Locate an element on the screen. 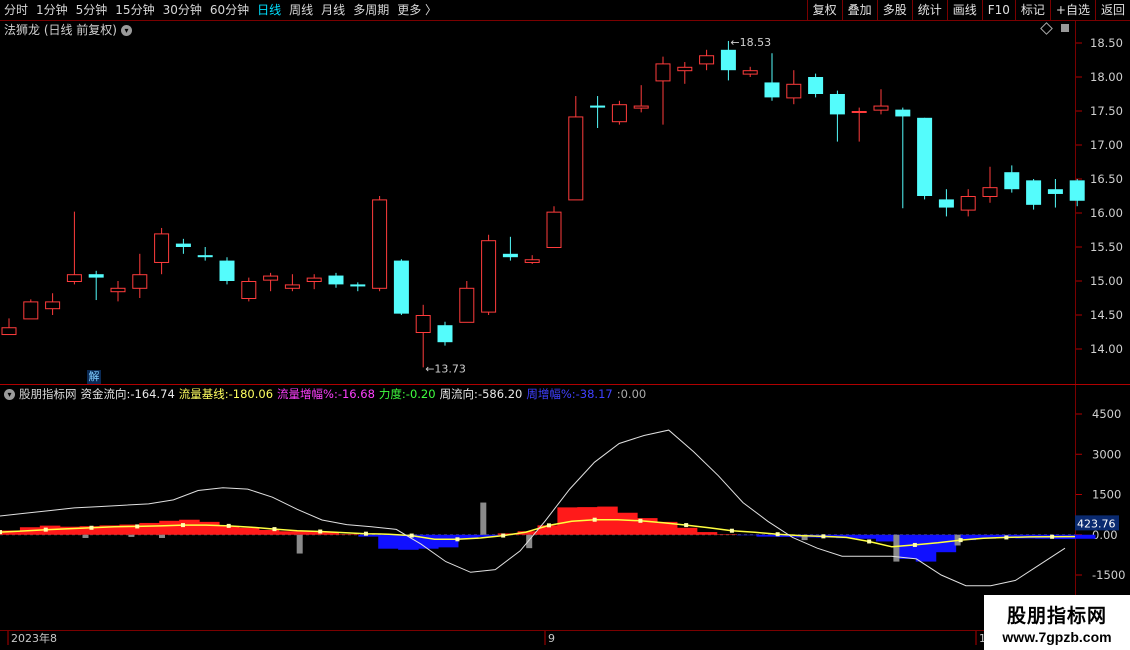 Image resolution: width=1130 pixels, height=650 pixels. watermark-url: www.7gpzb.com is located at coordinates (1057, 637).